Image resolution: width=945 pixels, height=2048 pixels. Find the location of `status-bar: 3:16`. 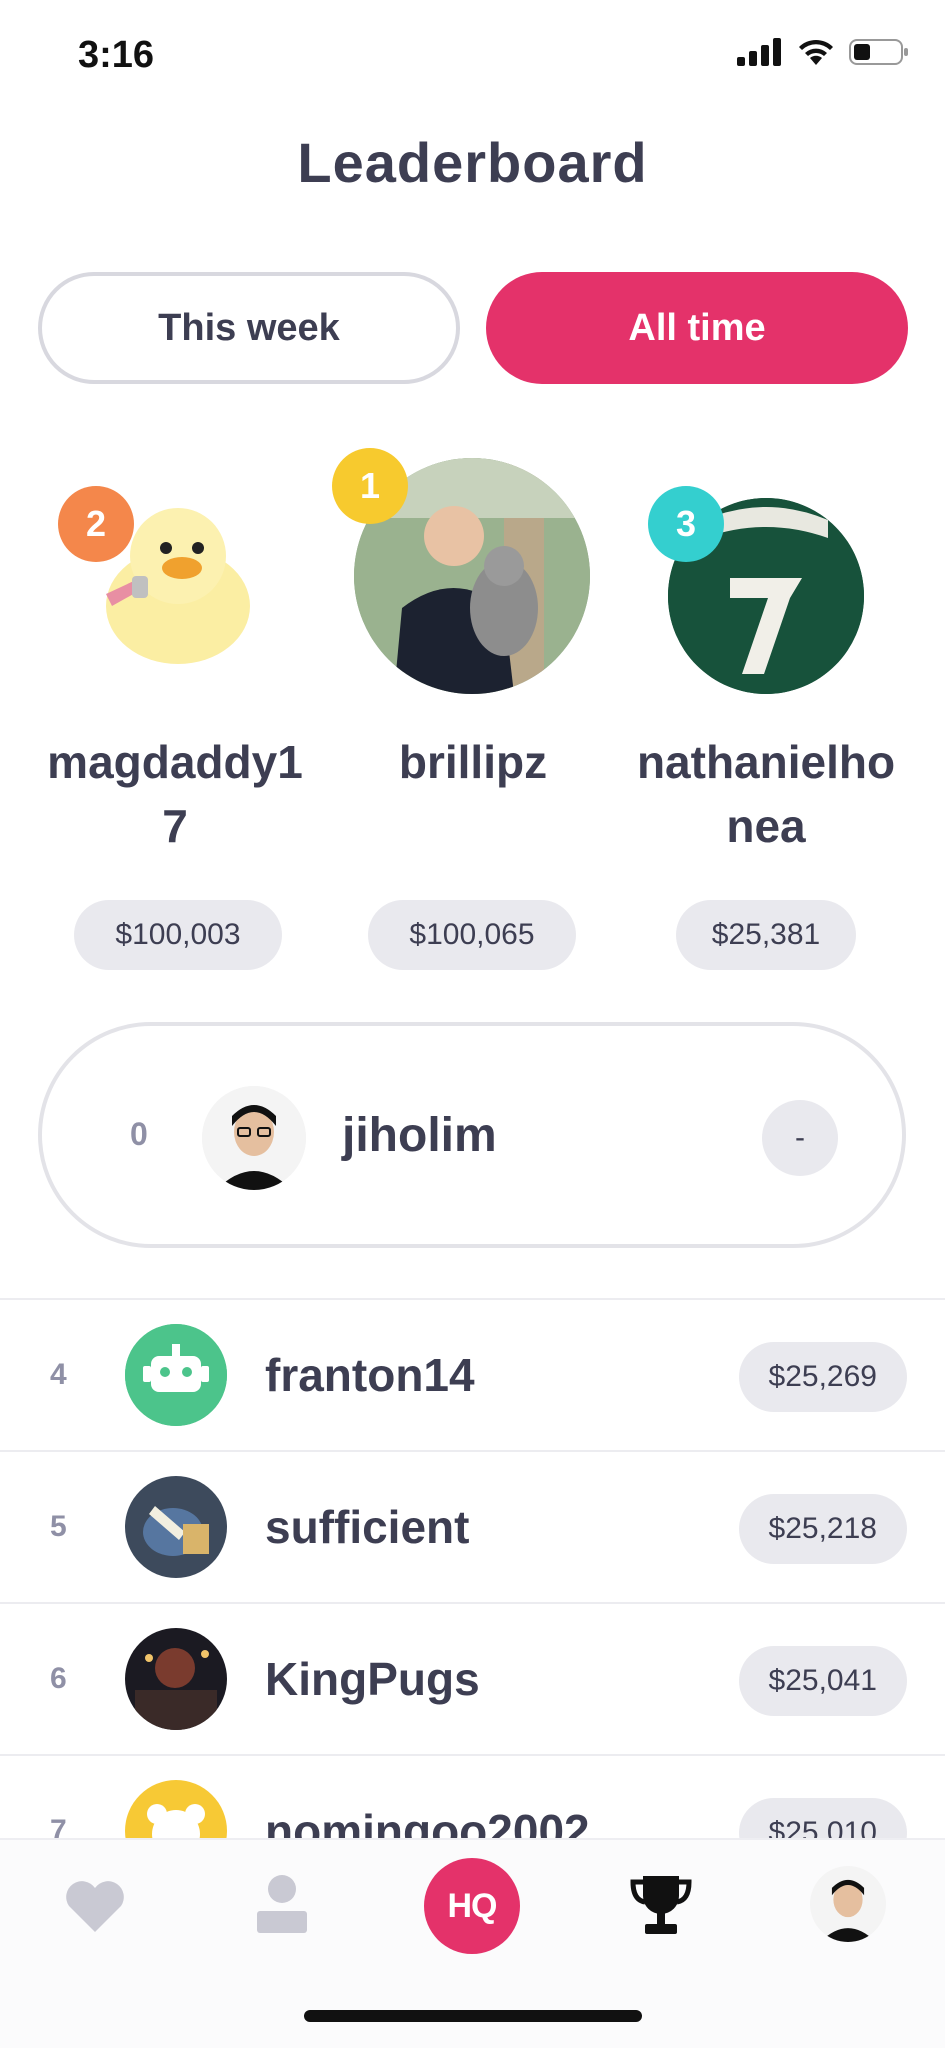

status-bar: 3:16 is located at coordinates (472, 55).